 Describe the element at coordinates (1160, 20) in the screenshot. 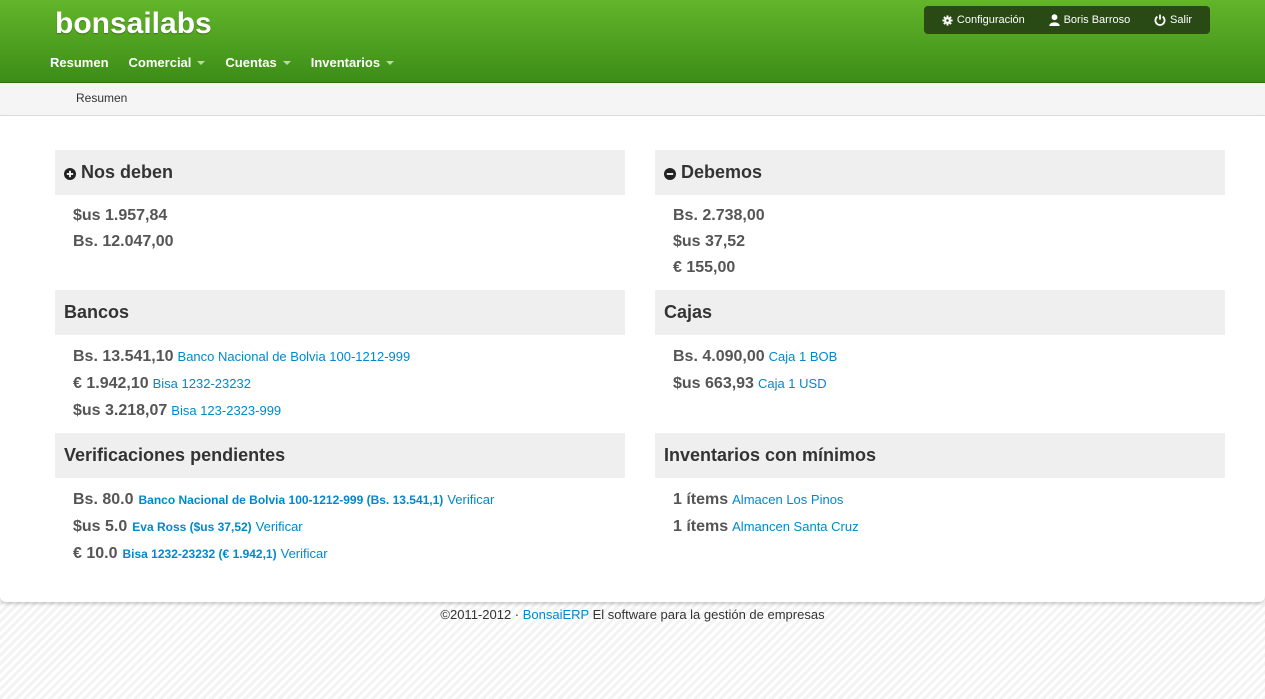

I see `power-icon` at that location.